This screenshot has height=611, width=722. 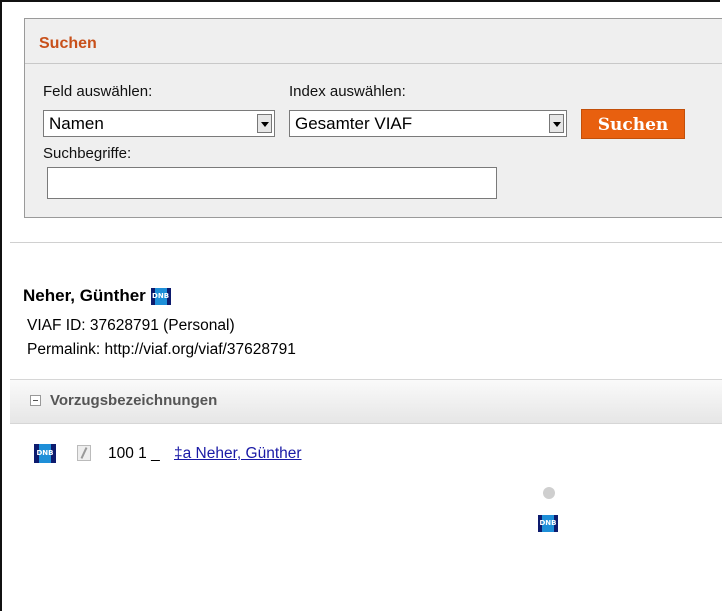 What do you see at coordinates (84, 295) in the screenshot?
I see `record-name: Neher, Günther` at bounding box center [84, 295].